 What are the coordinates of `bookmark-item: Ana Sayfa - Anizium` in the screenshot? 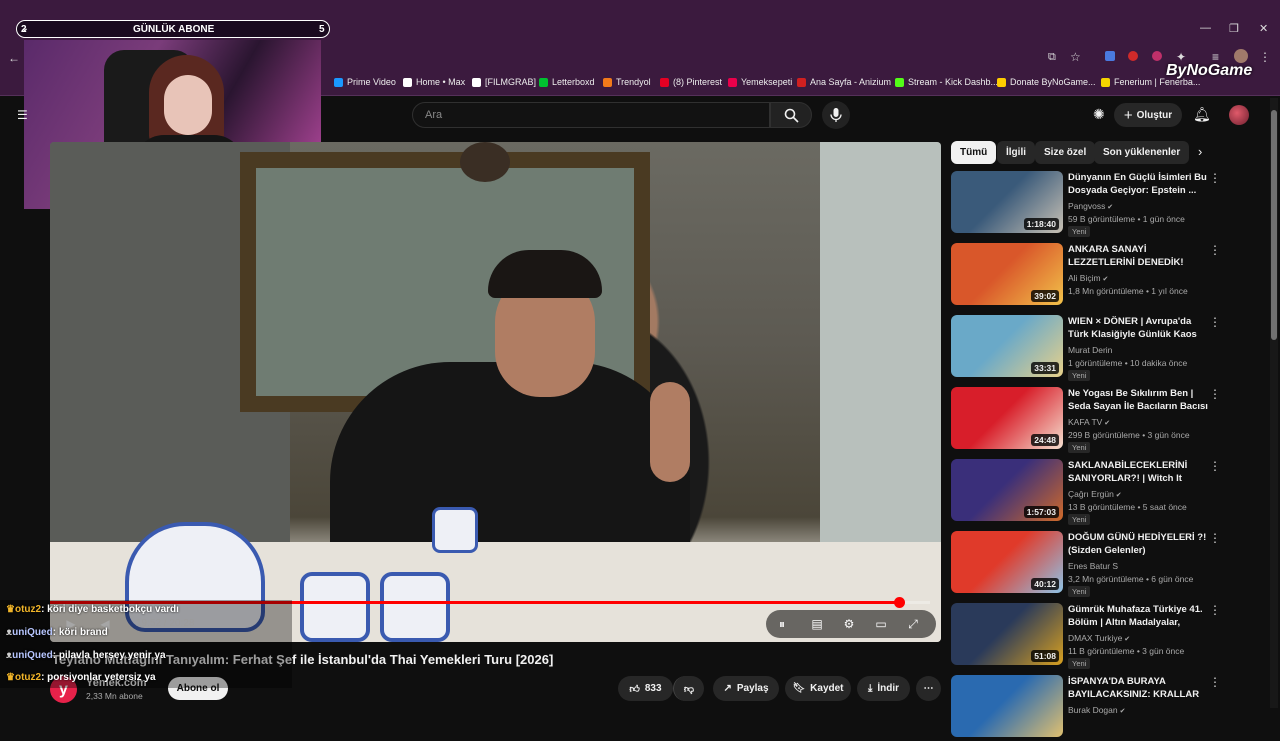 It's located at (844, 82).